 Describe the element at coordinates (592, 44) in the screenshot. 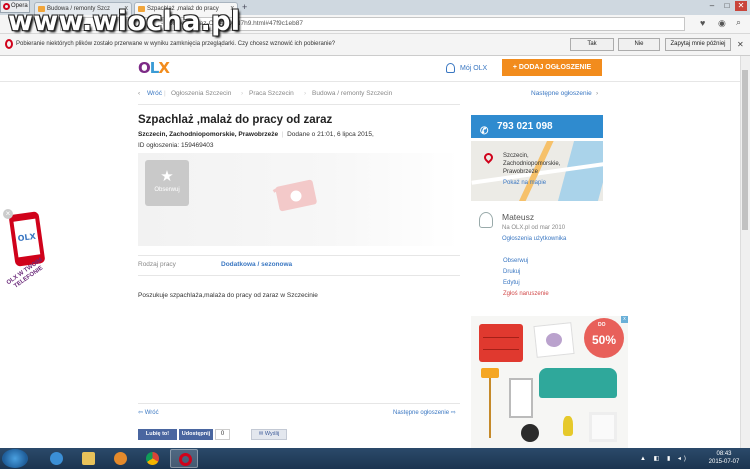

I see `yes-button: Tak` at that location.